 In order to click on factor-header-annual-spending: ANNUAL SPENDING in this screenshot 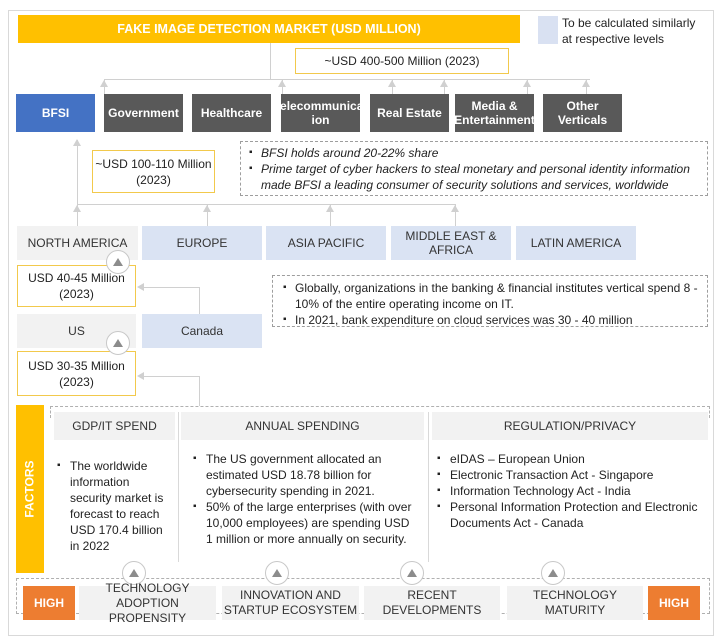, I will do `click(302, 426)`.